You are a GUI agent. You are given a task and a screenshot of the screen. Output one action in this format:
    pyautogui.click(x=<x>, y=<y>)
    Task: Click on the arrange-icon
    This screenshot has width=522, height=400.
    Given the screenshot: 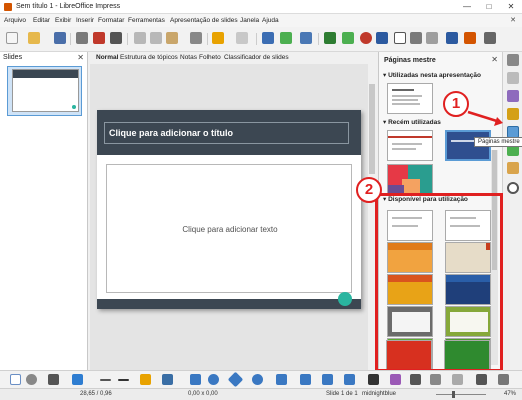 What is the action you would take?
    pyautogui.click(x=435, y=379)
    